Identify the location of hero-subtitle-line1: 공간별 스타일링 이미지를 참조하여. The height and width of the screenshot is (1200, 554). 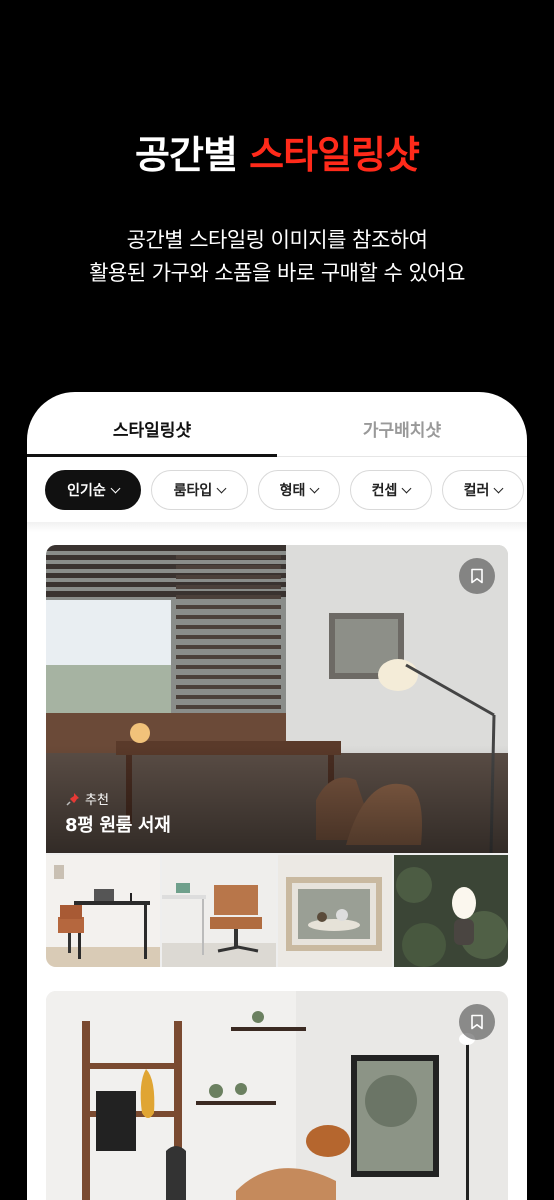
(277, 240).